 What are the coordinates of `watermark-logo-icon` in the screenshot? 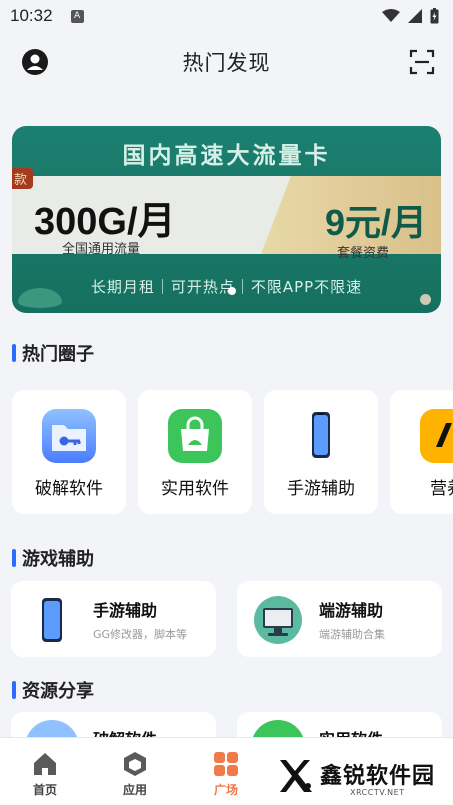 It's located at (296, 776).